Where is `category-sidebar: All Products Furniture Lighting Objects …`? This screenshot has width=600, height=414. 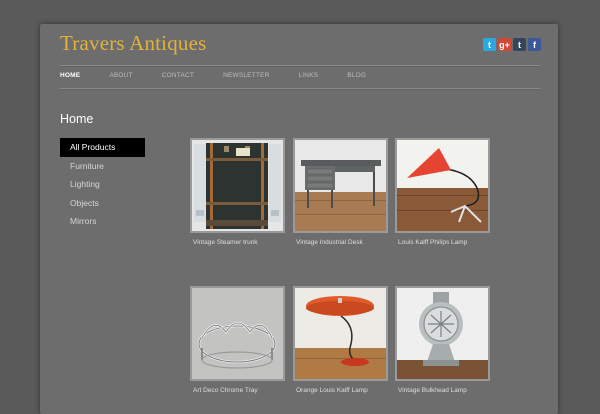 category-sidebar: All Products Furniture Lighting Objects … is located at coordinates (102, 184).